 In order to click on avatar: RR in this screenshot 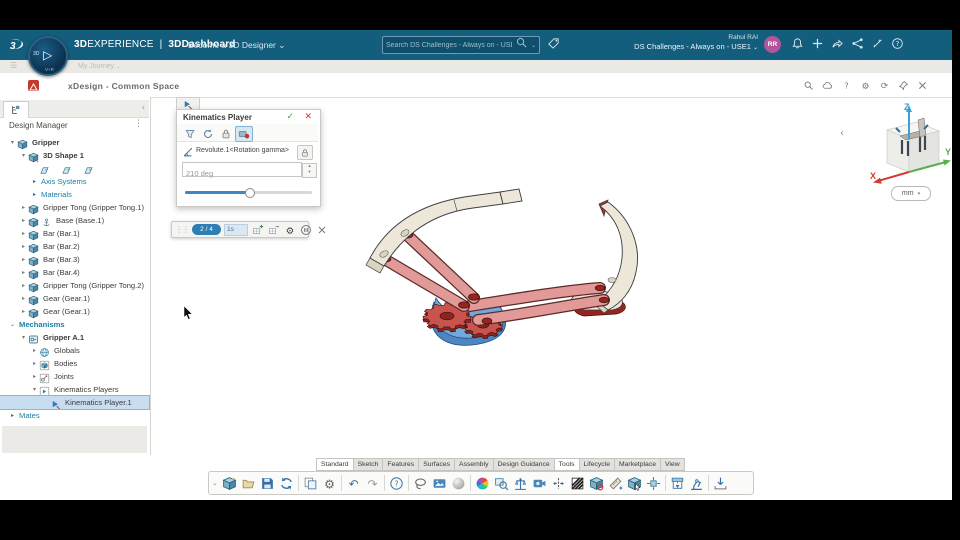, I will do `click(772, 44)`.